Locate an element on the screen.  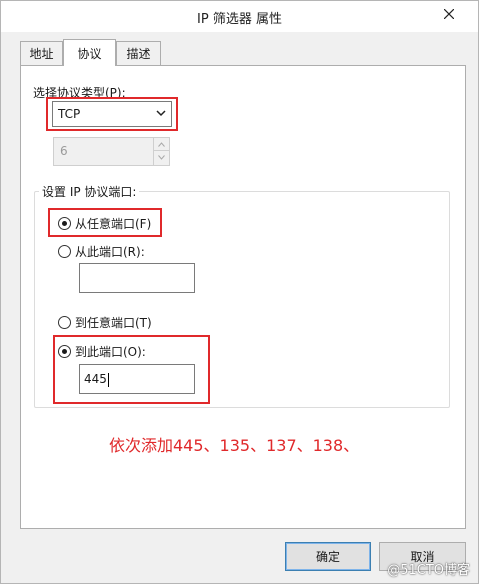
stepper-buttons is located at coordinates (161, 151).